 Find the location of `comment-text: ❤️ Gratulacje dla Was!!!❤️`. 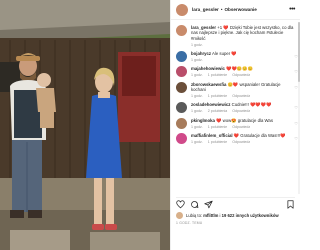

comment-text: ❤️ Gratulacje dla Was!!!❤️ is located at coordinates (259, 136).